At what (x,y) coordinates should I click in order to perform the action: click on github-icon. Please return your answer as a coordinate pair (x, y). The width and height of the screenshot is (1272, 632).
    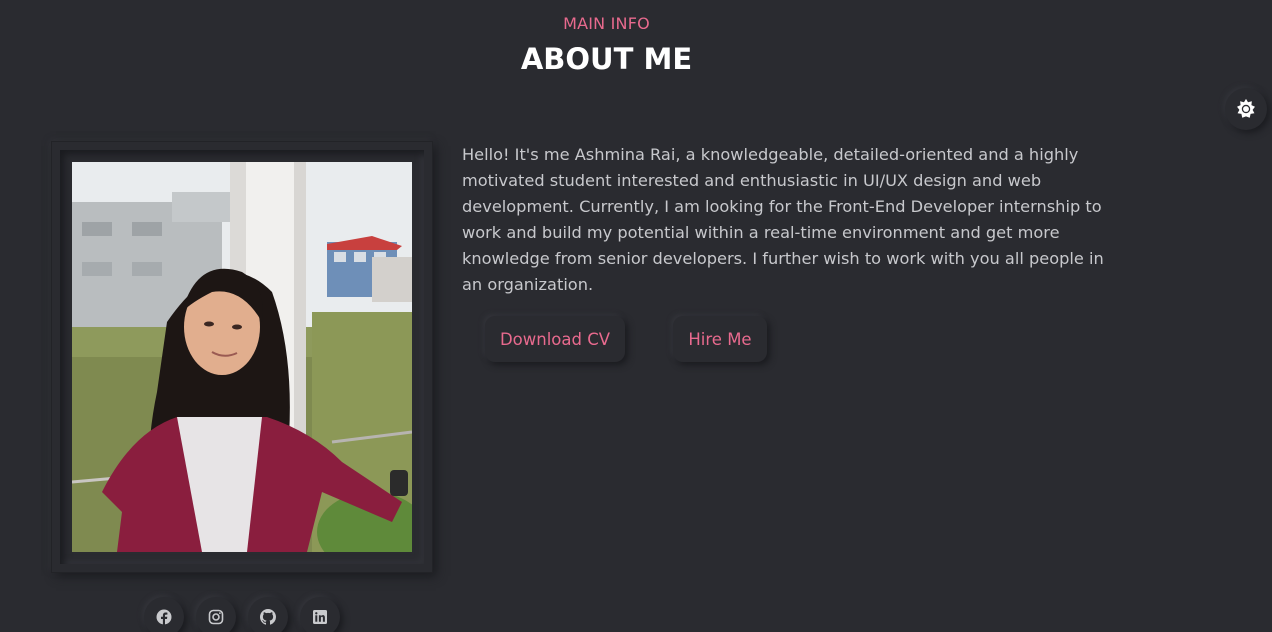
    Looking at the image, I should click on (268, 617).